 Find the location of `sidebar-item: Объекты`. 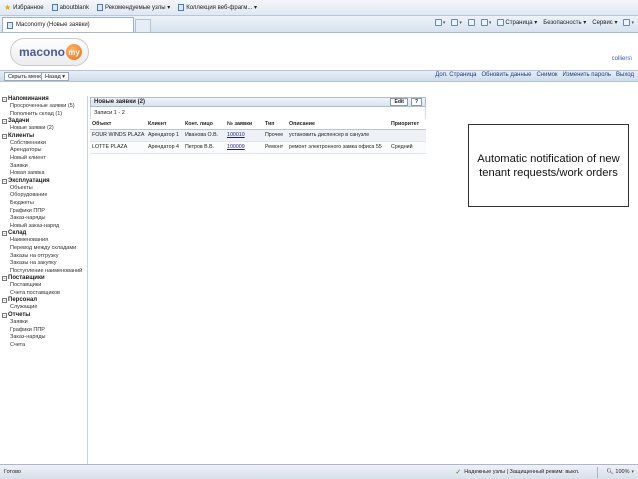

sidebar-item: Объекты is located at coordinates (44, 189).